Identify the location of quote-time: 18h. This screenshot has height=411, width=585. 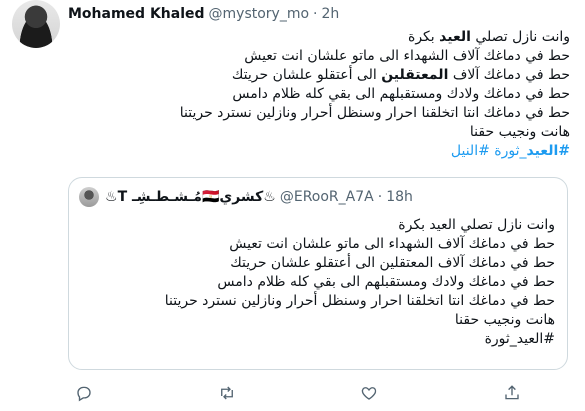
(399, 197).